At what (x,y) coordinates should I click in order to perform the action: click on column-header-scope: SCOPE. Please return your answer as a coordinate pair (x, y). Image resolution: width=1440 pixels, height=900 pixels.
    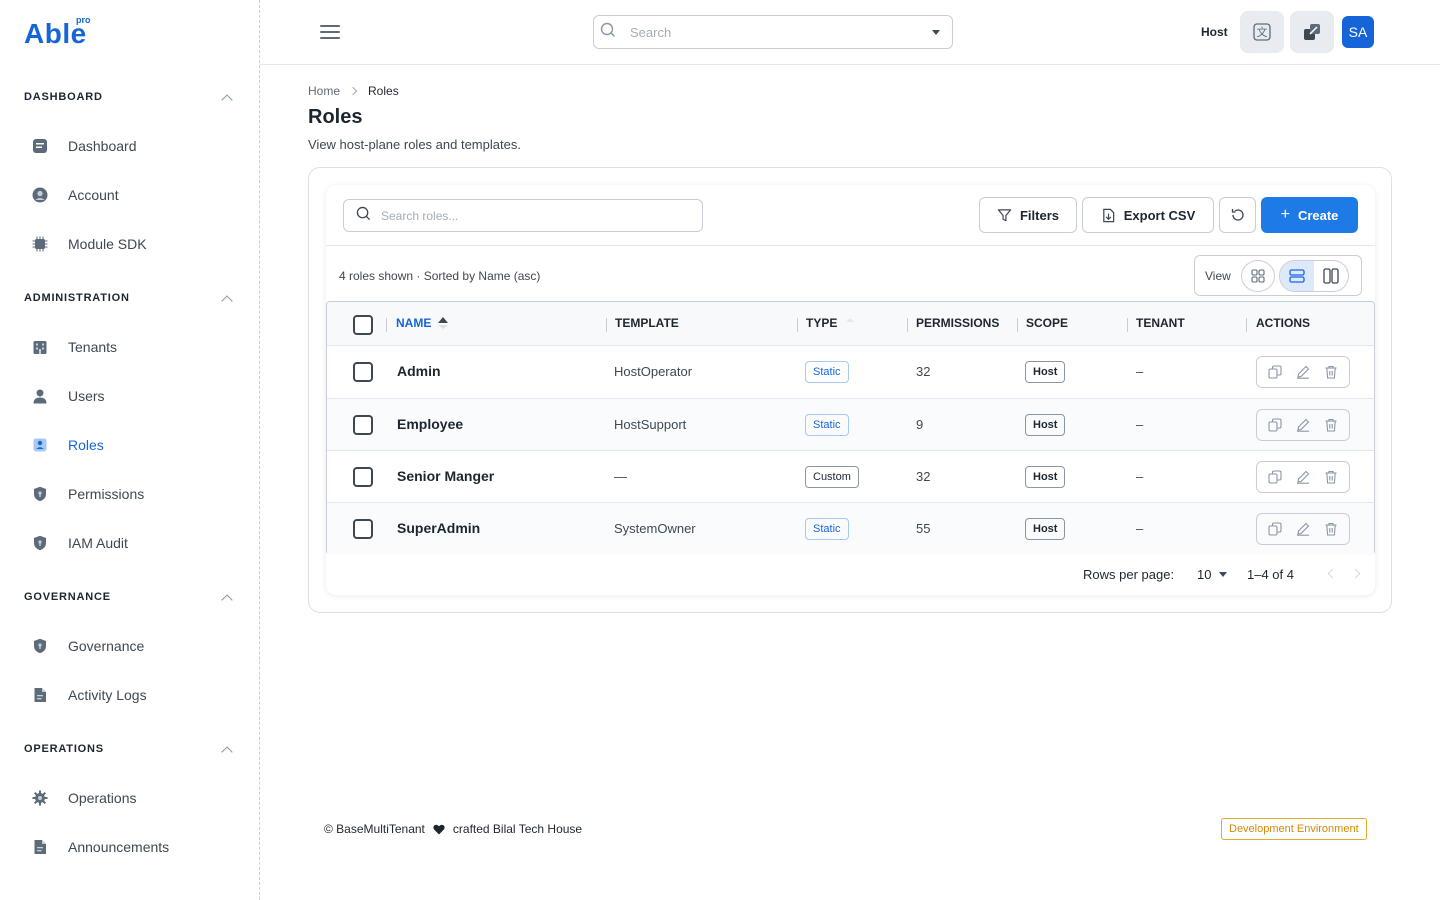
    Looking at the image, I should click on (1047, 323).